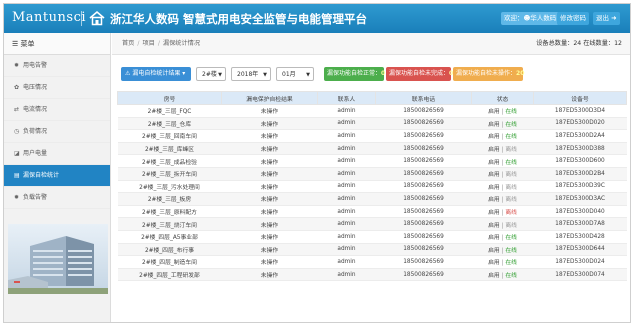 This screenshot has height=328, width=636. Describe the element at coordinates (97, 18) in the screenshot. I see `home-icon` at that location.